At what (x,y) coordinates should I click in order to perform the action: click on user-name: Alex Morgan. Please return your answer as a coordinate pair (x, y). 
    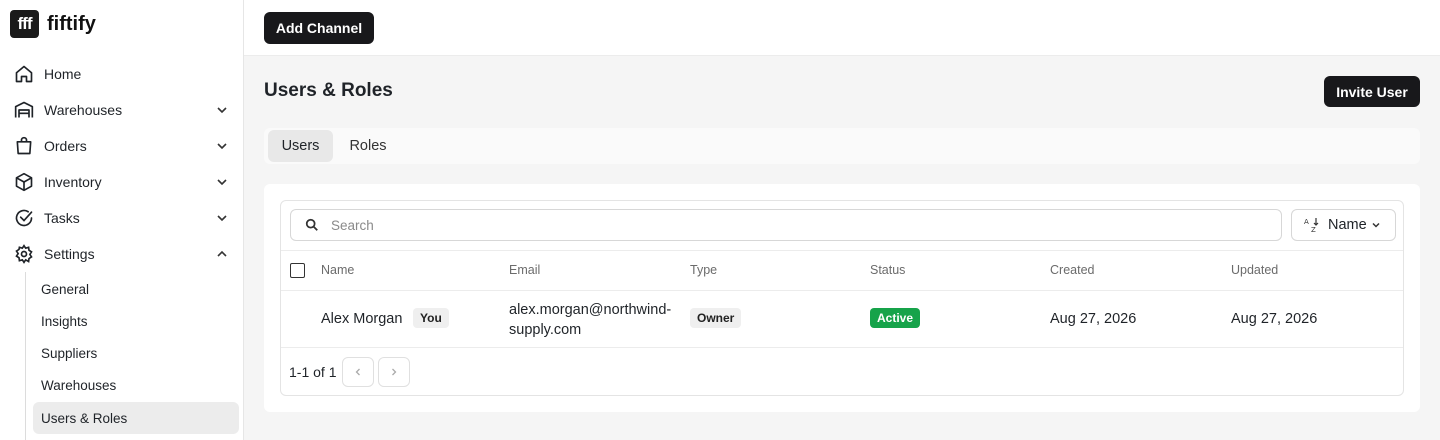
    Looking at the image, I should click on (362, 319).